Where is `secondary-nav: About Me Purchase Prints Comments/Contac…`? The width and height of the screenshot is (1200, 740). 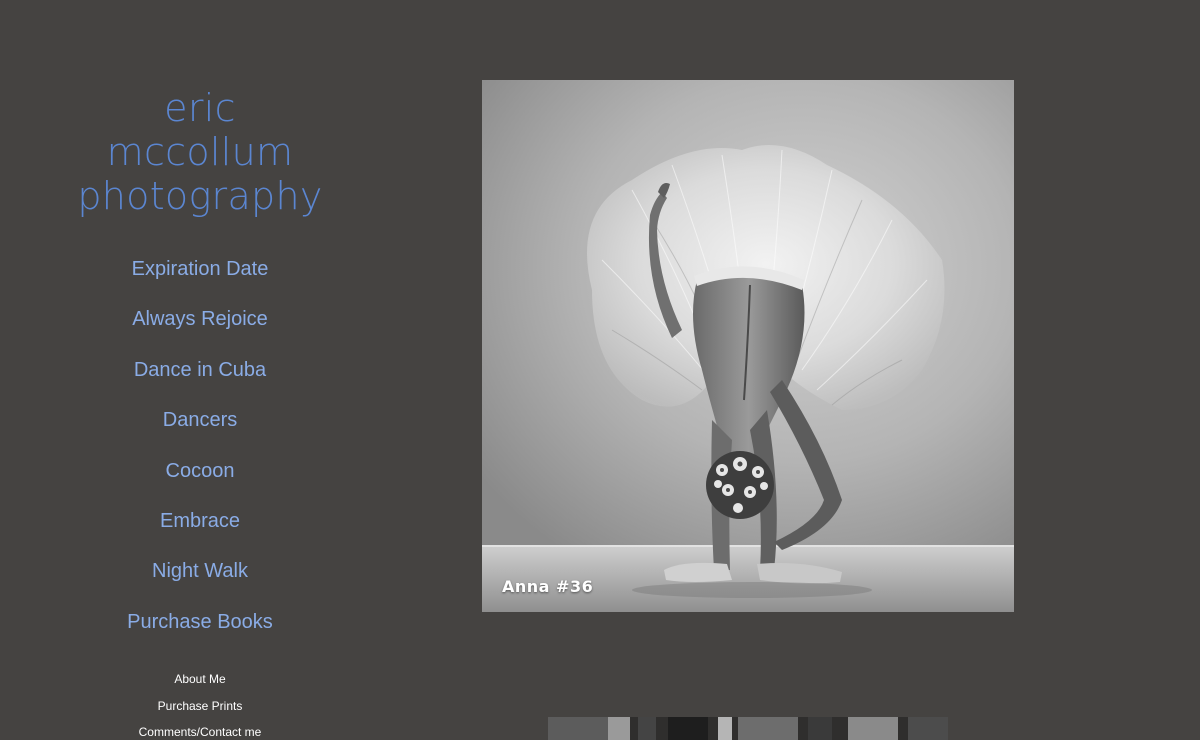
secondary-nav: About Me Purchase Prints Comments/Contac… is located at coordinates (200, 704).